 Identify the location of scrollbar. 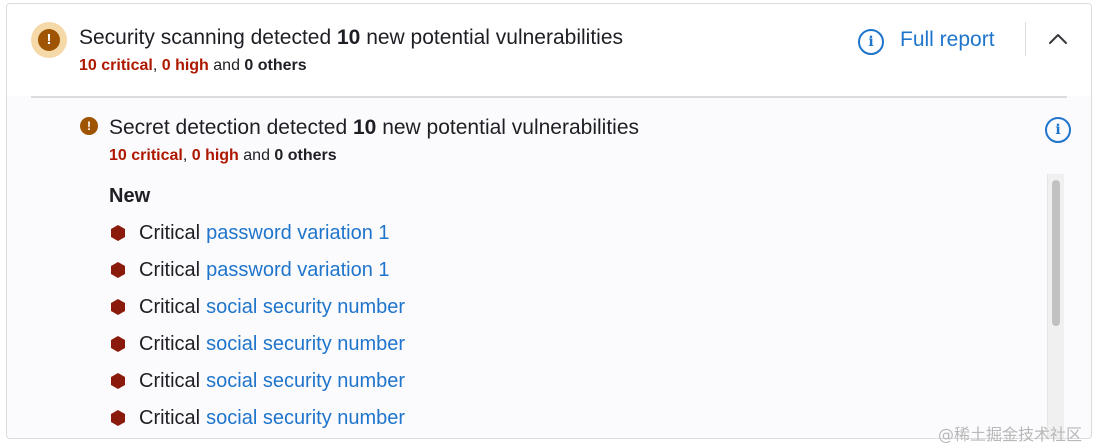
(1055, 306).